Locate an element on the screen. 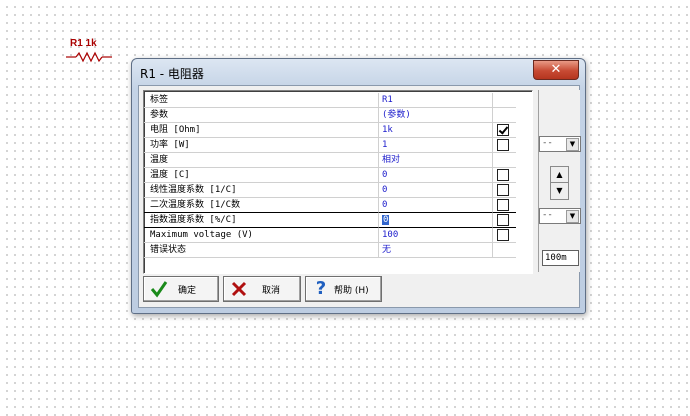 The height and width of the screenshot is (416, 690). property-row: 二次温度系数 [1/C数 0 is located at coordinates (330, 205).